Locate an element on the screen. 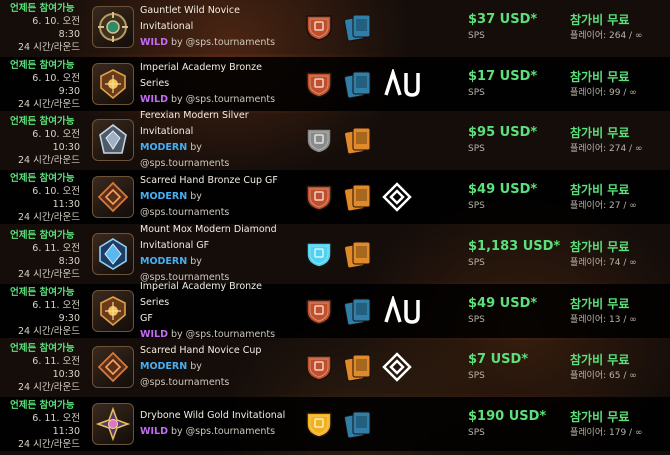 The width and height of the screenshot is (670, 455). tournament-name: Scarred Hand Bronze Cup GF is located at coordinates (216, 181).